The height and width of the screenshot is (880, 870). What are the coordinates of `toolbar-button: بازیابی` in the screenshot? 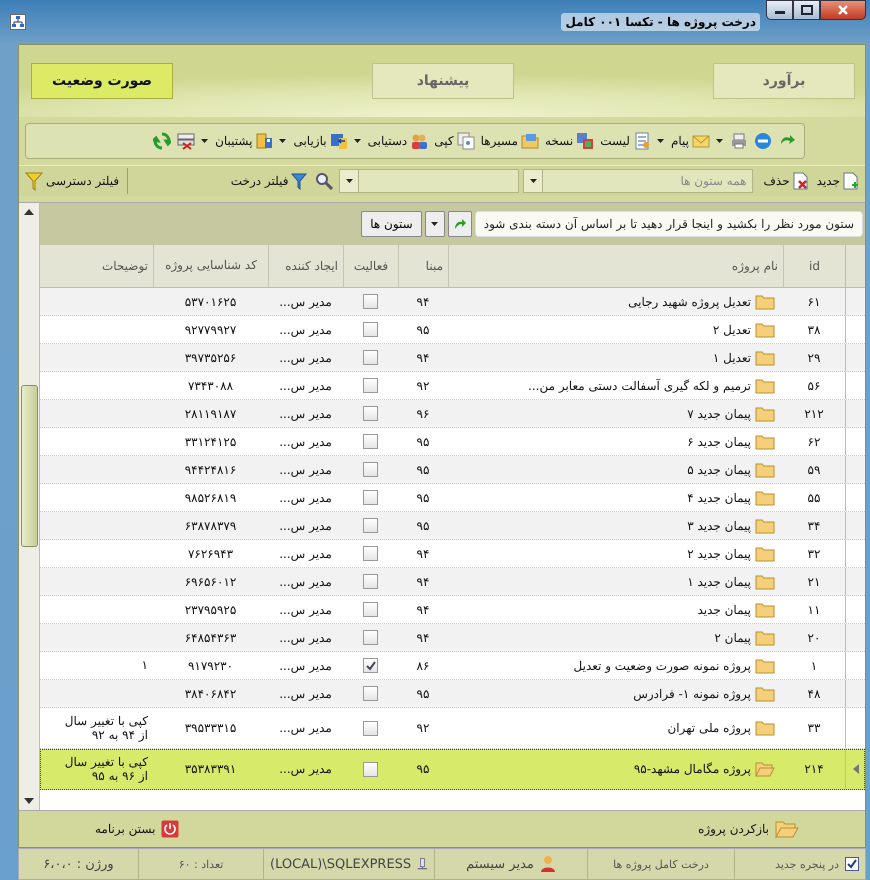 It's located at (313, 141).